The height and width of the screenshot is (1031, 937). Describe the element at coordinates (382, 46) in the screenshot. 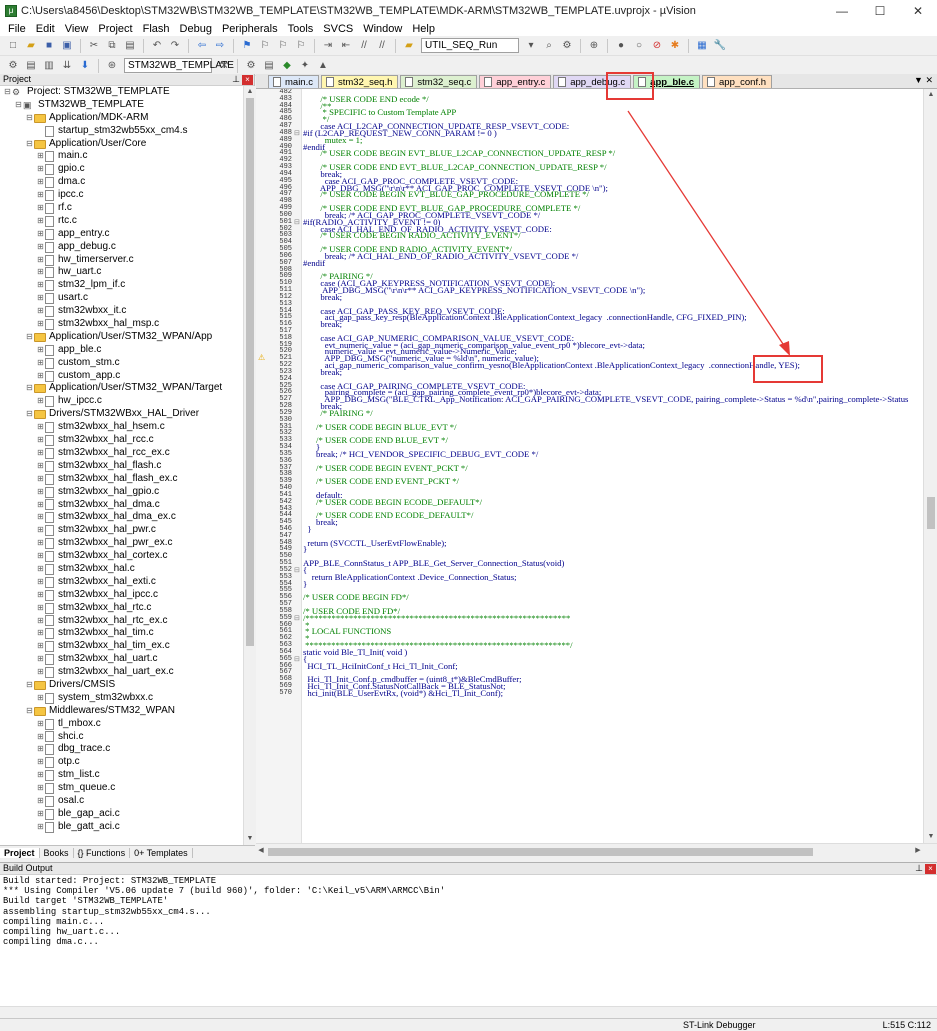

I see `uncomment-icon: //` at that location.